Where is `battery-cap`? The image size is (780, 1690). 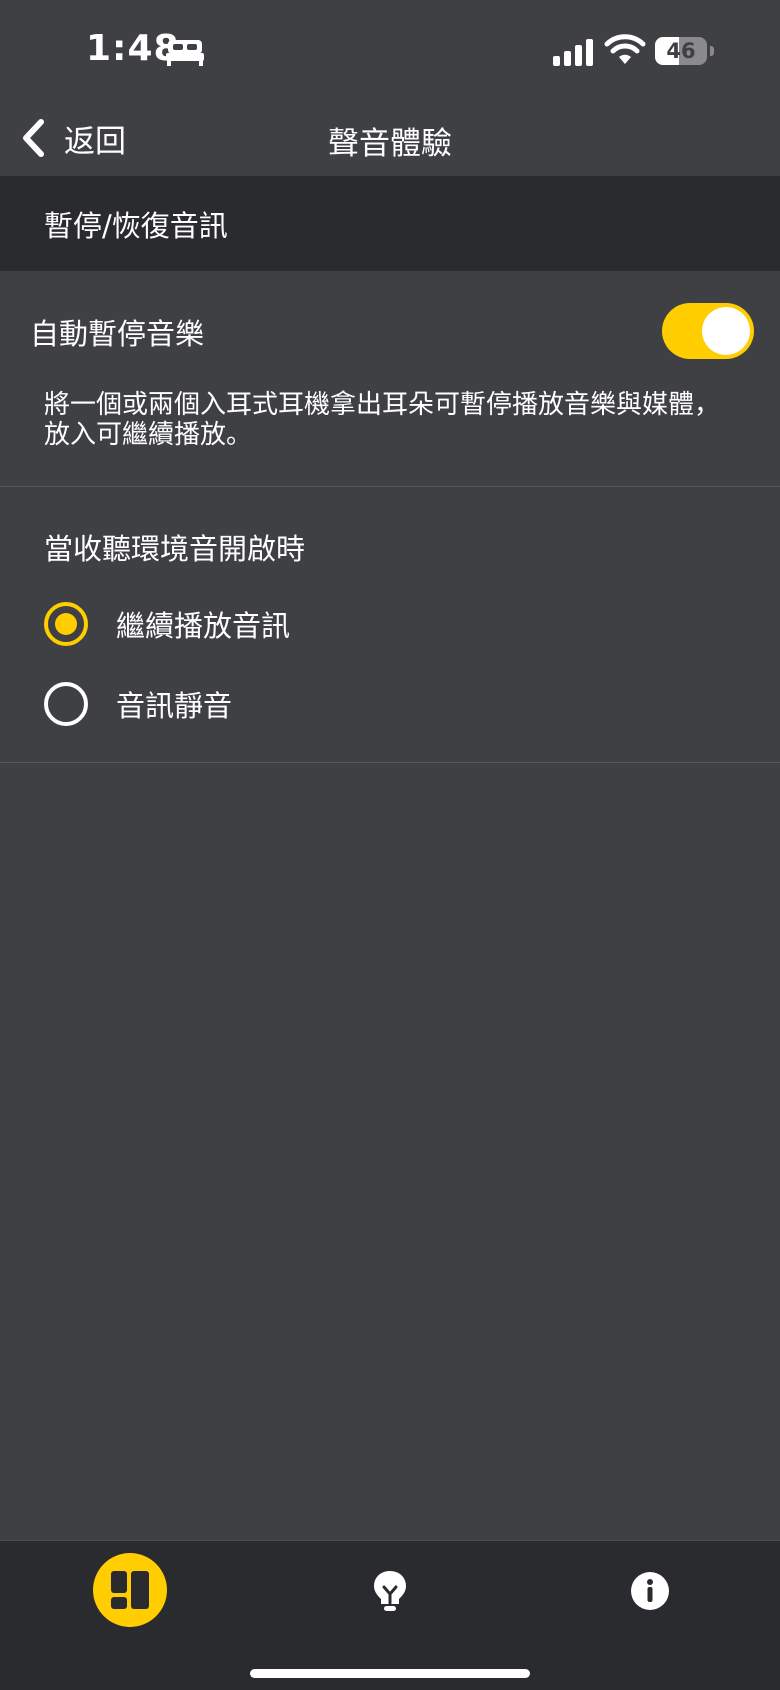 battery-cap is located at coordinates (712, 51).